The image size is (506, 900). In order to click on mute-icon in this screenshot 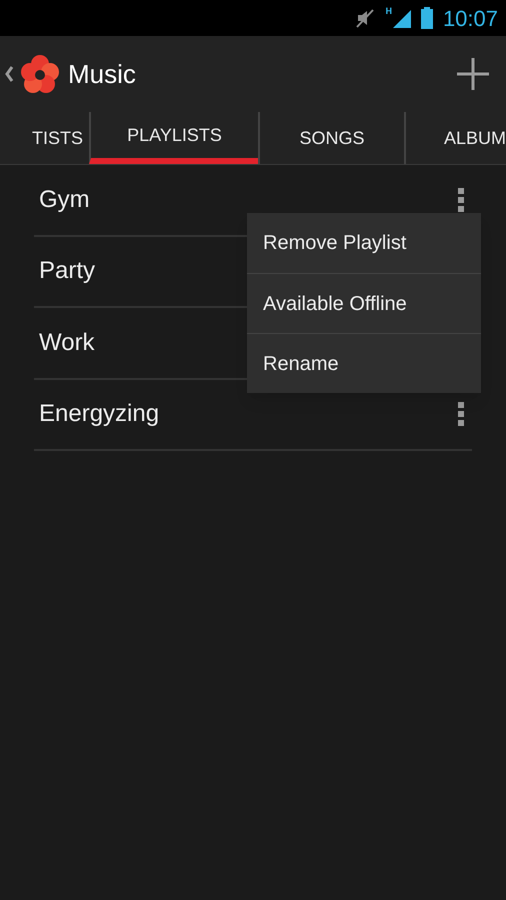, I will do `click(365, 18)`.